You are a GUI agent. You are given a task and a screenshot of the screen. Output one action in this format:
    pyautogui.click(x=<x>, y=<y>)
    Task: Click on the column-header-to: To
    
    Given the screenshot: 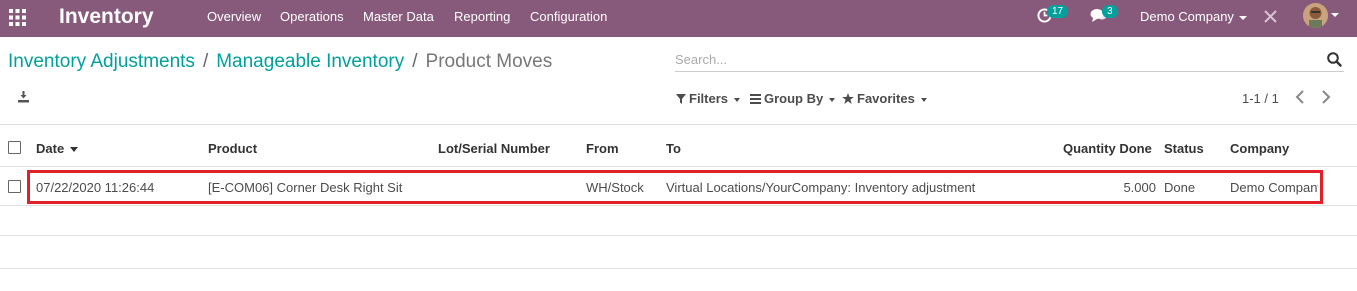 What is the action you would take?
    pyautogui.click(x=673, y=148)
    